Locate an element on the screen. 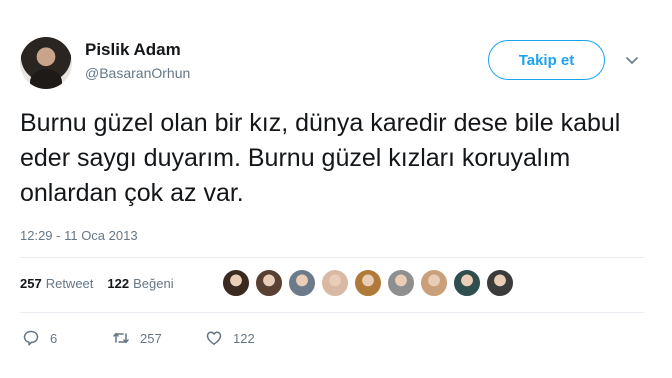 This screenshot has width=672, height=378. reply-count: 6 is located at coordinates (54, 338).